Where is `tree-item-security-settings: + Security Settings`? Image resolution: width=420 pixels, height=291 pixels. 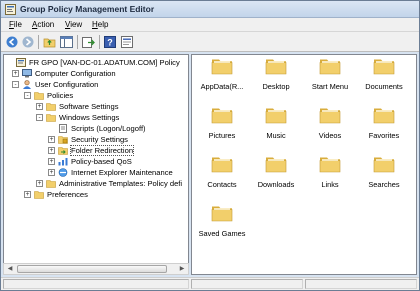 tree-item-security-settings: + Security Settings is located at coordinates (88, 139).